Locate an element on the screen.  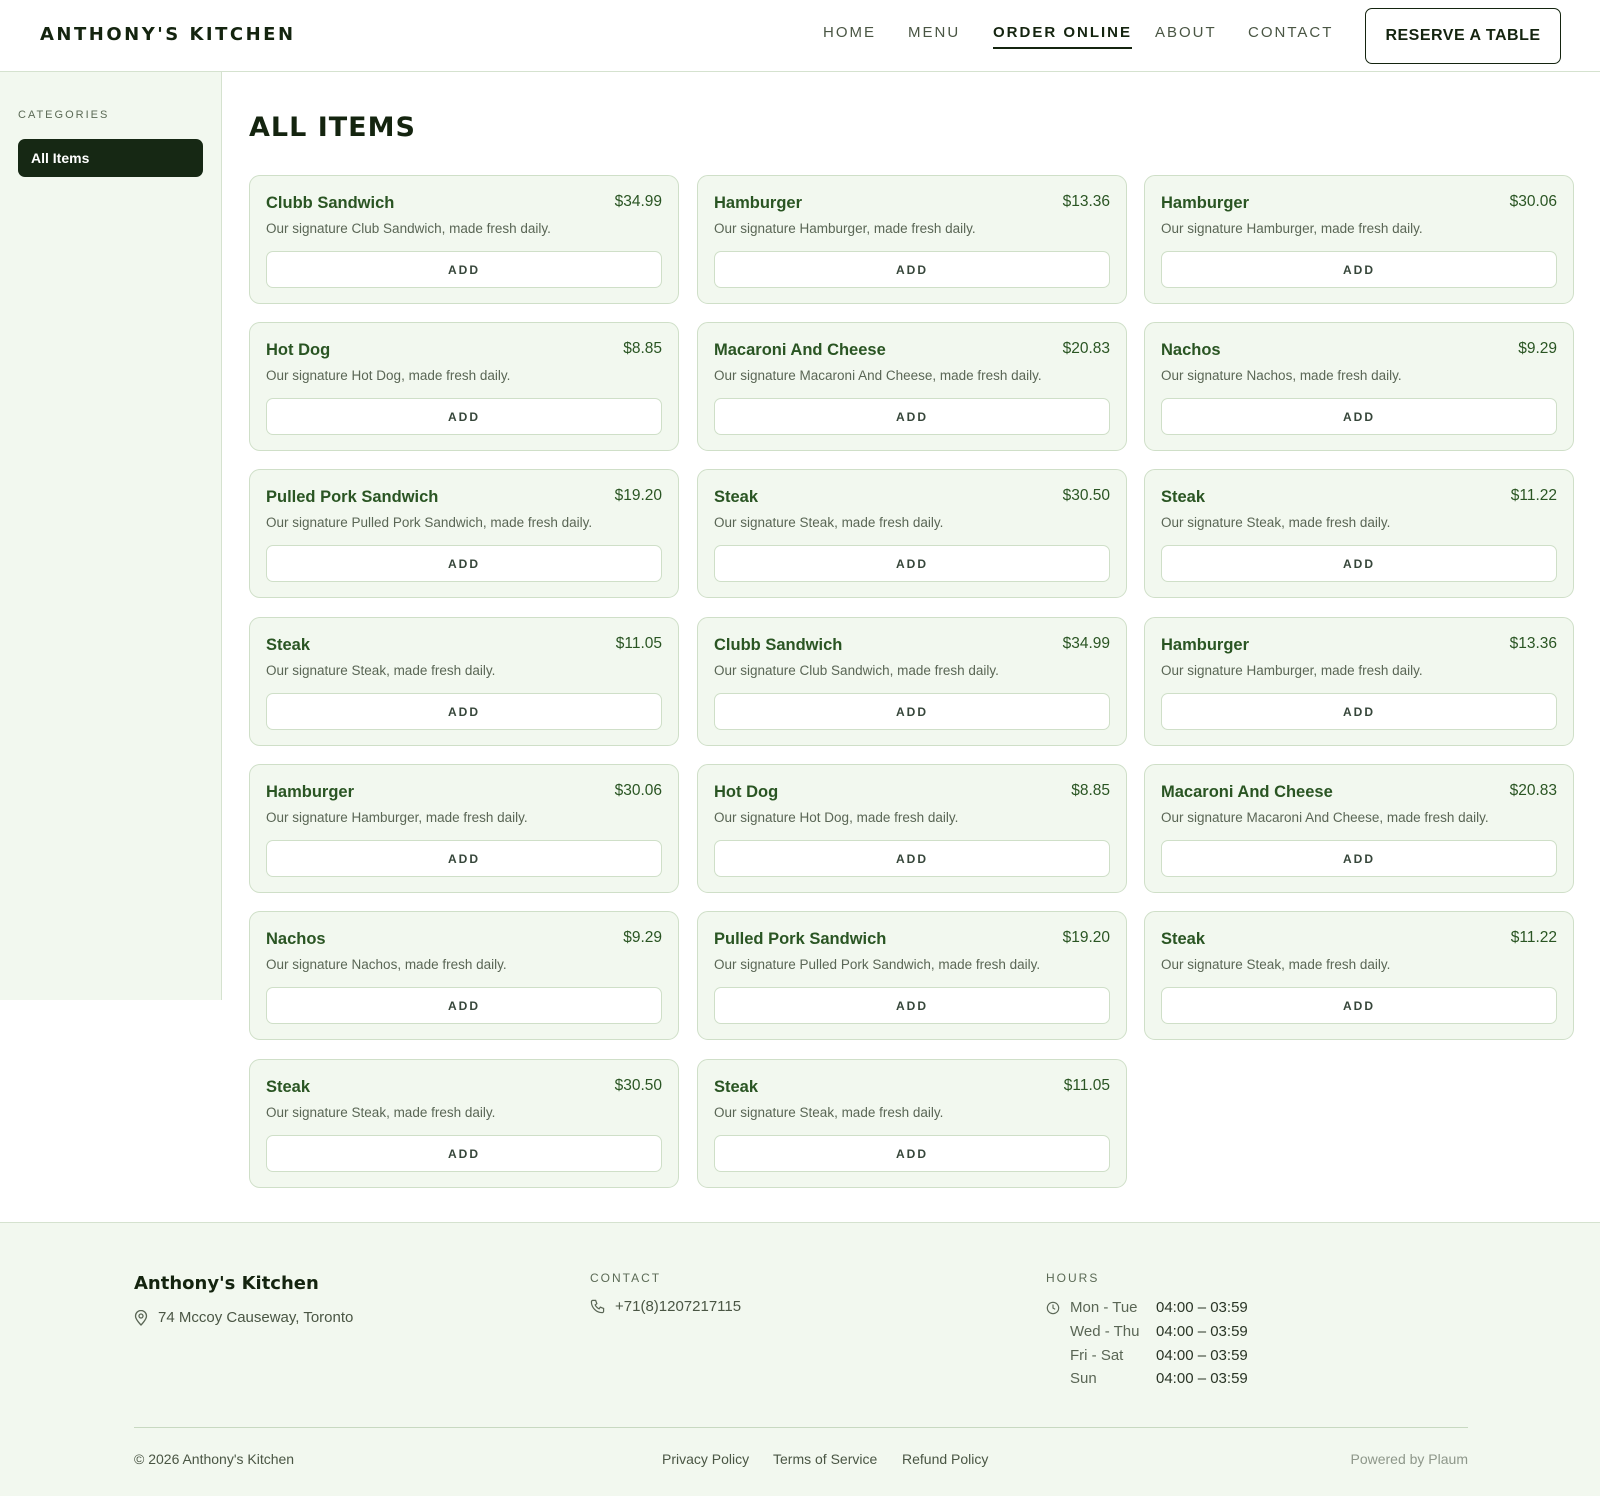
brand-logo: ANTHONY'S KITCHEN is located at coordinates (168, 34).